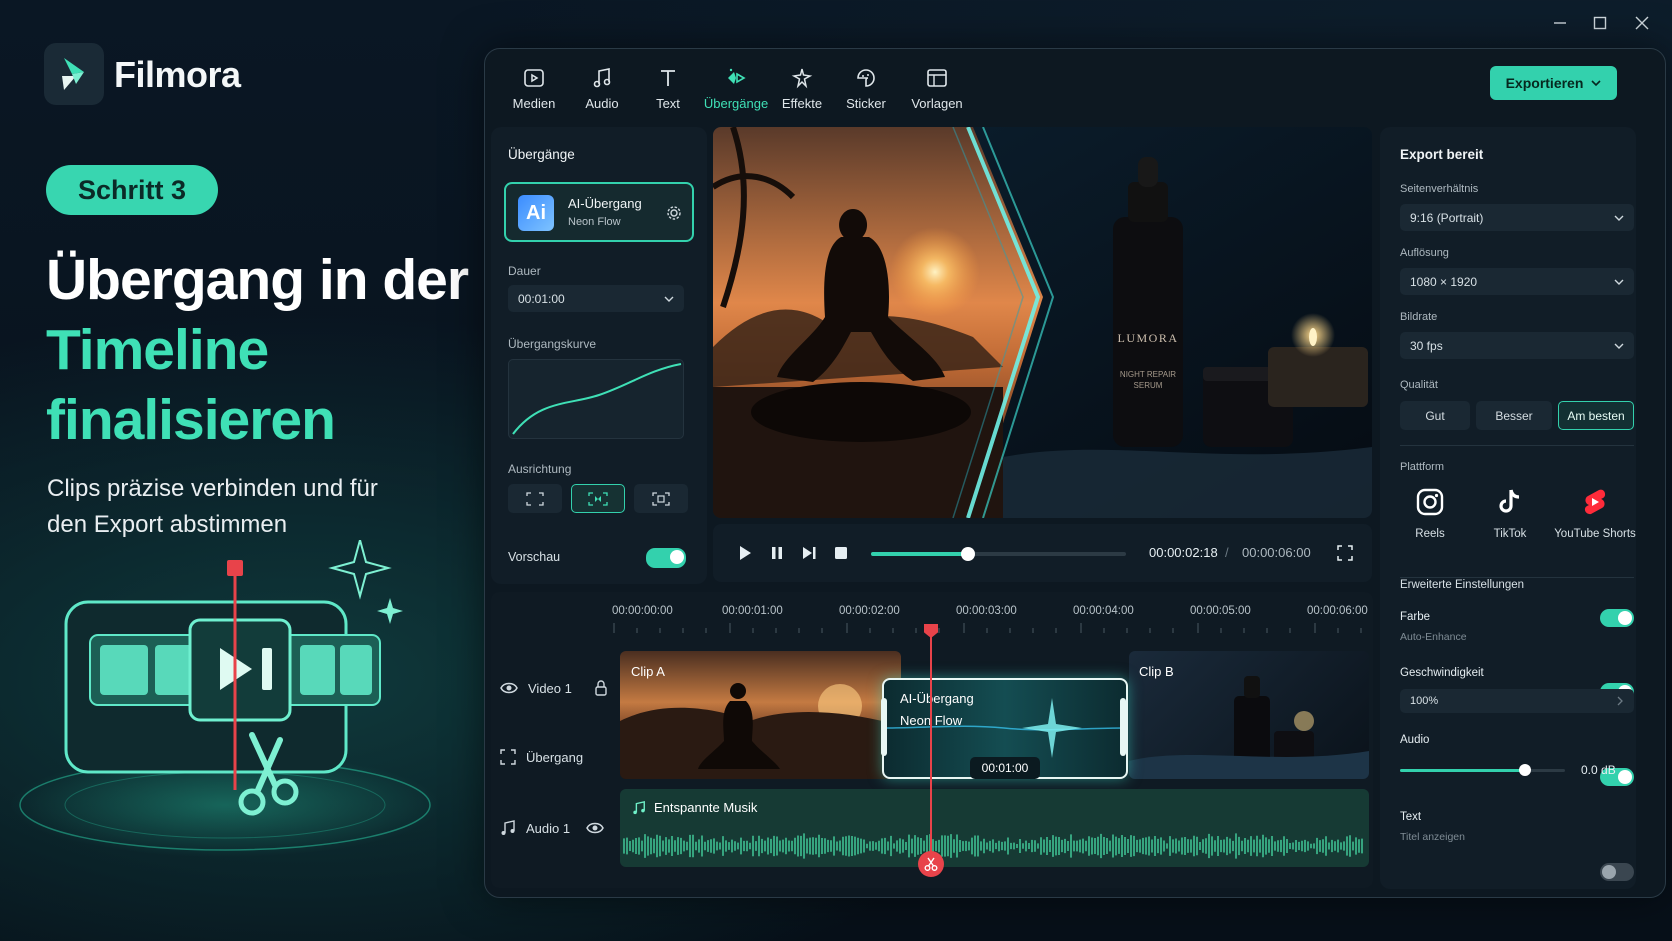 This screenshot has height=941, width=1672. What do you see at coordinates (552, 828) in the screenshot?
I see `track-audio-1: Audio 1` at bounding box center [552, 828].